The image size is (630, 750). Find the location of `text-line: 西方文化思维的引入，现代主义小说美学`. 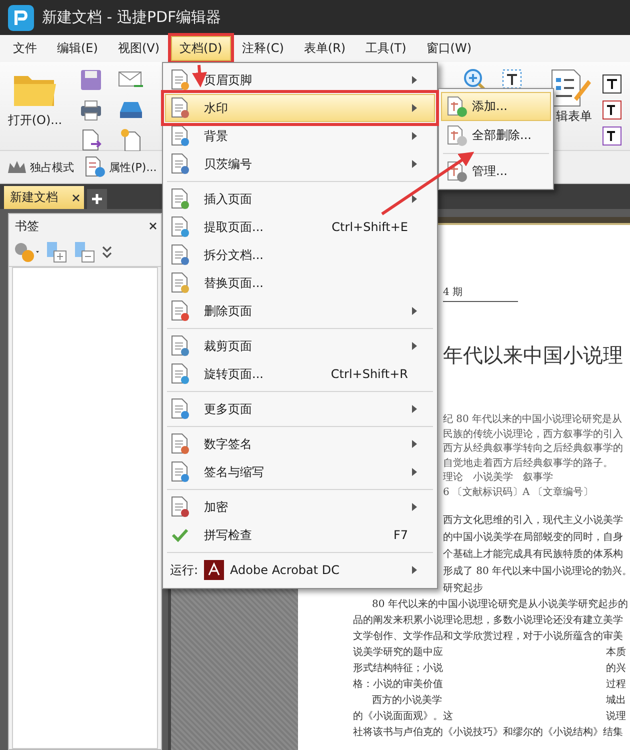

text-line: 西方文化思维的引入，现代主义小说美学 is located at coordinates (533, 521).